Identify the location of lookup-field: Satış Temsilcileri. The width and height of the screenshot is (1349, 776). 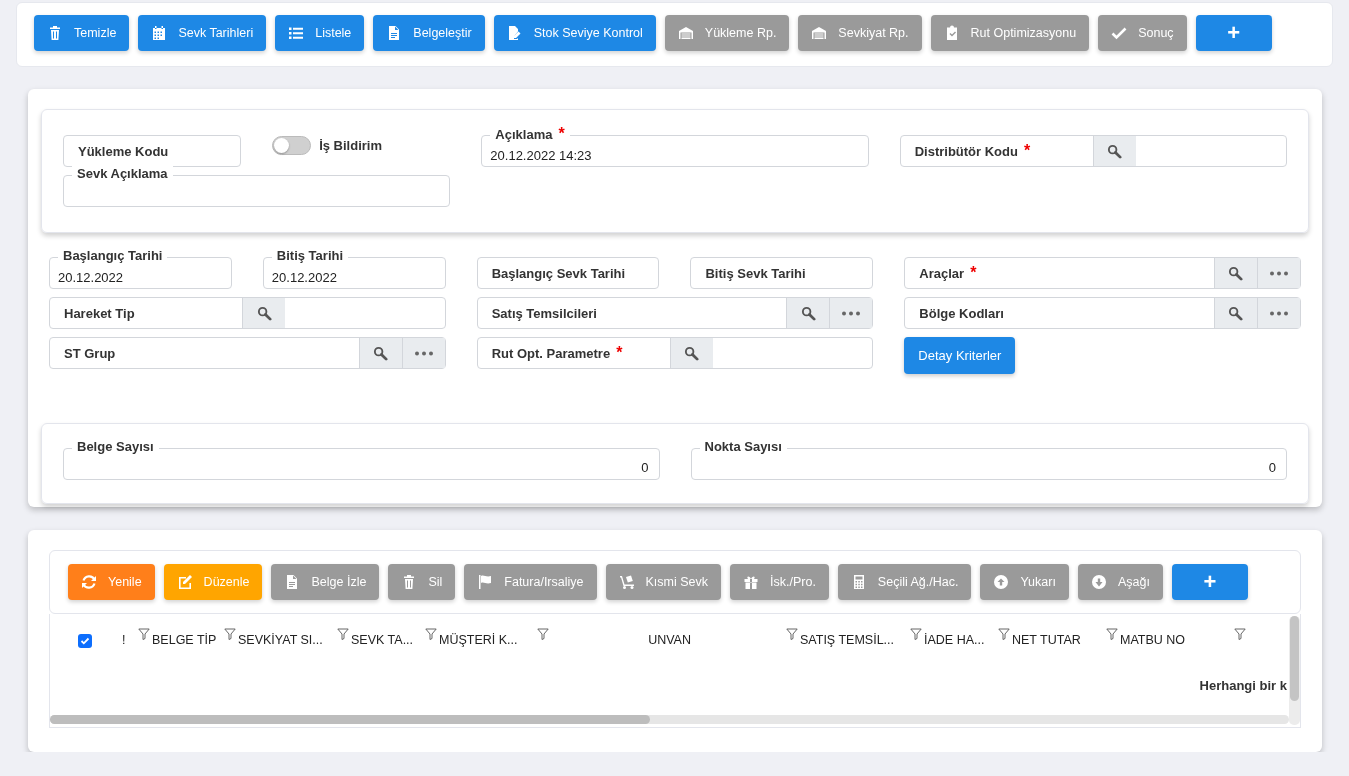
(675, 313).